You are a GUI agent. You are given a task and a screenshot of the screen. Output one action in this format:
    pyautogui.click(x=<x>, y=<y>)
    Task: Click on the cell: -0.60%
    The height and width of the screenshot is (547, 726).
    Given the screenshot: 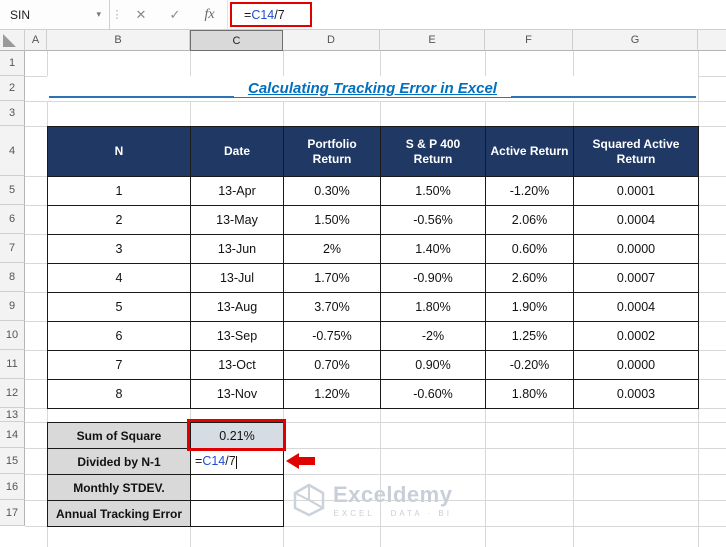 What is the action you would take?
    pyautogui.click(x=433, y=394)
    